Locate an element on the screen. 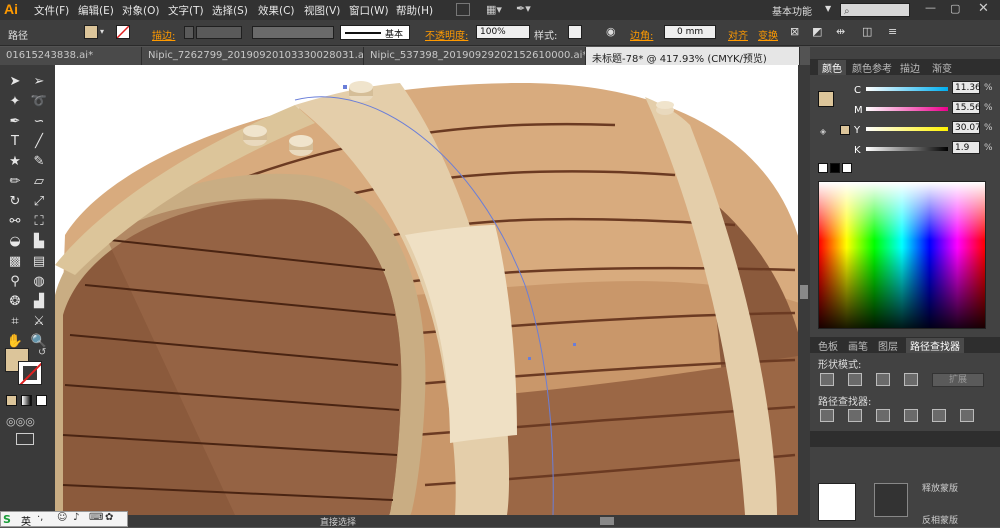 Image resolution: width=1000 pixels, height=528 pixels. pen-tool-icon: ✒ is located at coordinates (15, 122).